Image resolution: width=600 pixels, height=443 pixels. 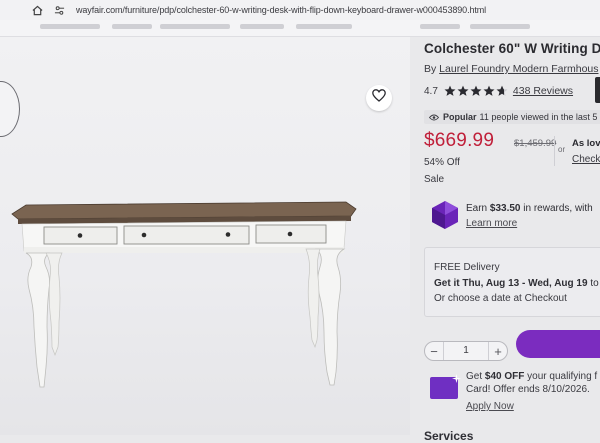 I want to click on rating-value: 4.7, so click(x=431, y=91).